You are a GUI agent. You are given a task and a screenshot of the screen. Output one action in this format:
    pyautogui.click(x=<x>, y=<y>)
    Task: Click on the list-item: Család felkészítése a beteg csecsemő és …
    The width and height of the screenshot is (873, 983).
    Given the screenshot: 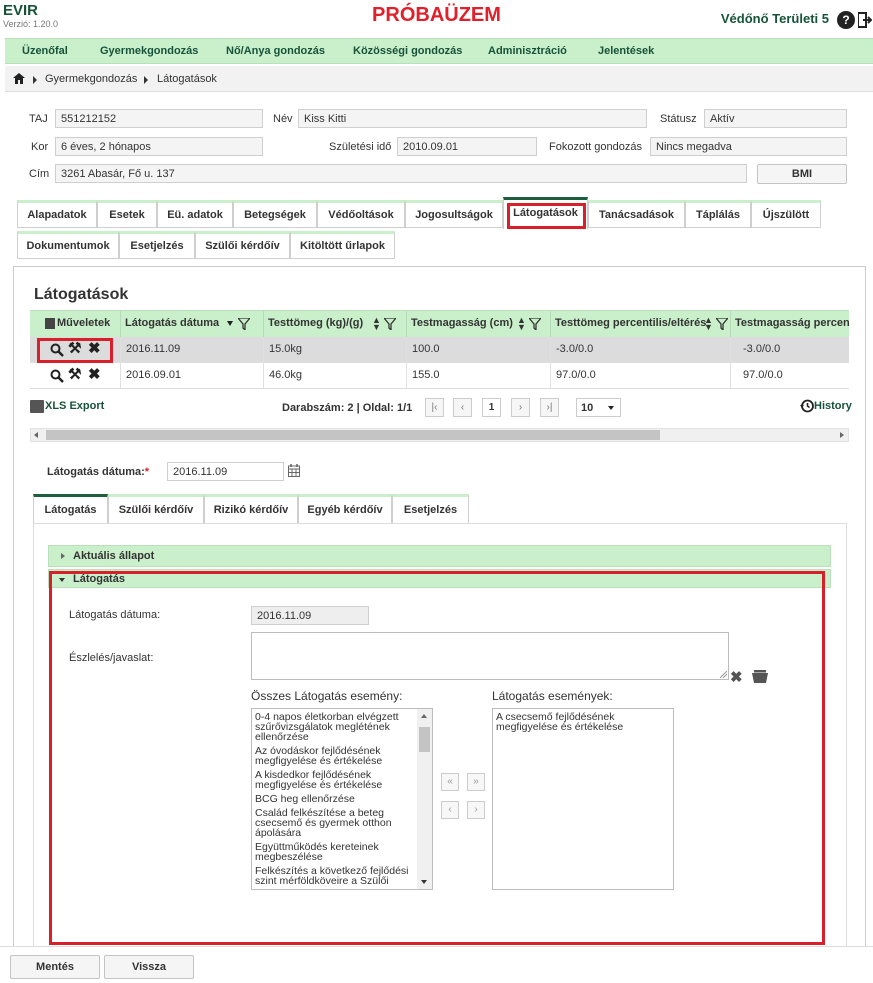 What is the action you would take?
    pyautogui.click(x=334, y=823)
    